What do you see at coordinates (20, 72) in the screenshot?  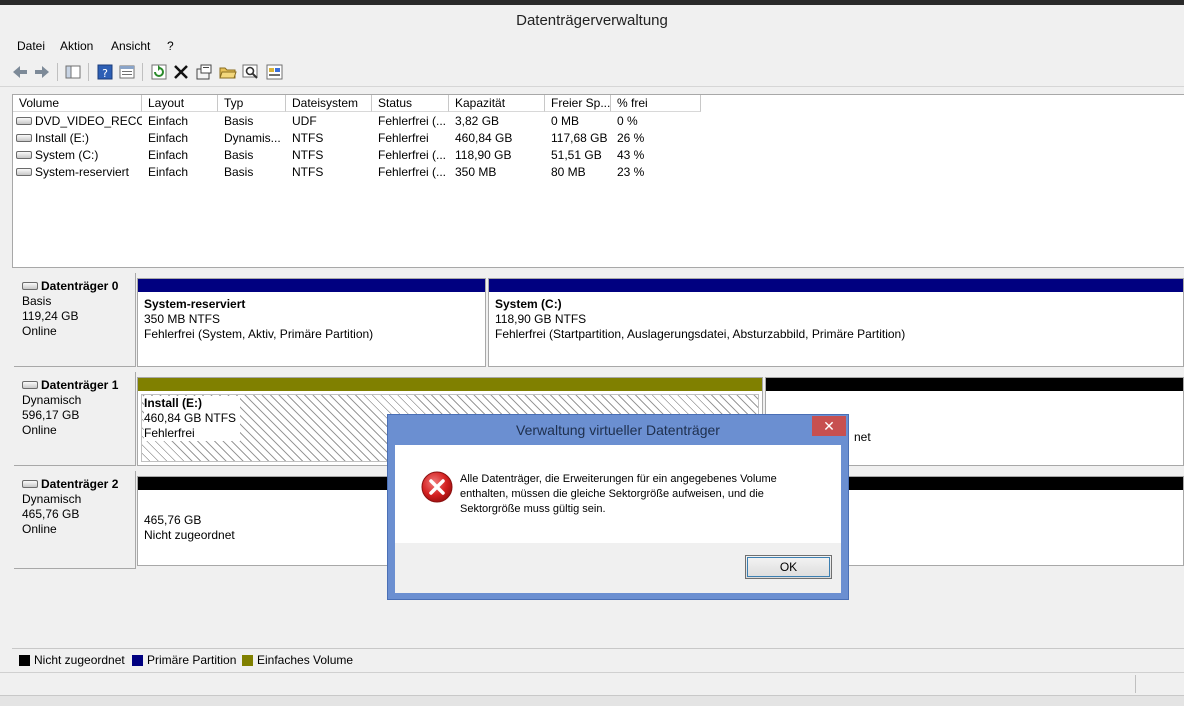 I see `back-icon` at bounding box center [20, 72].